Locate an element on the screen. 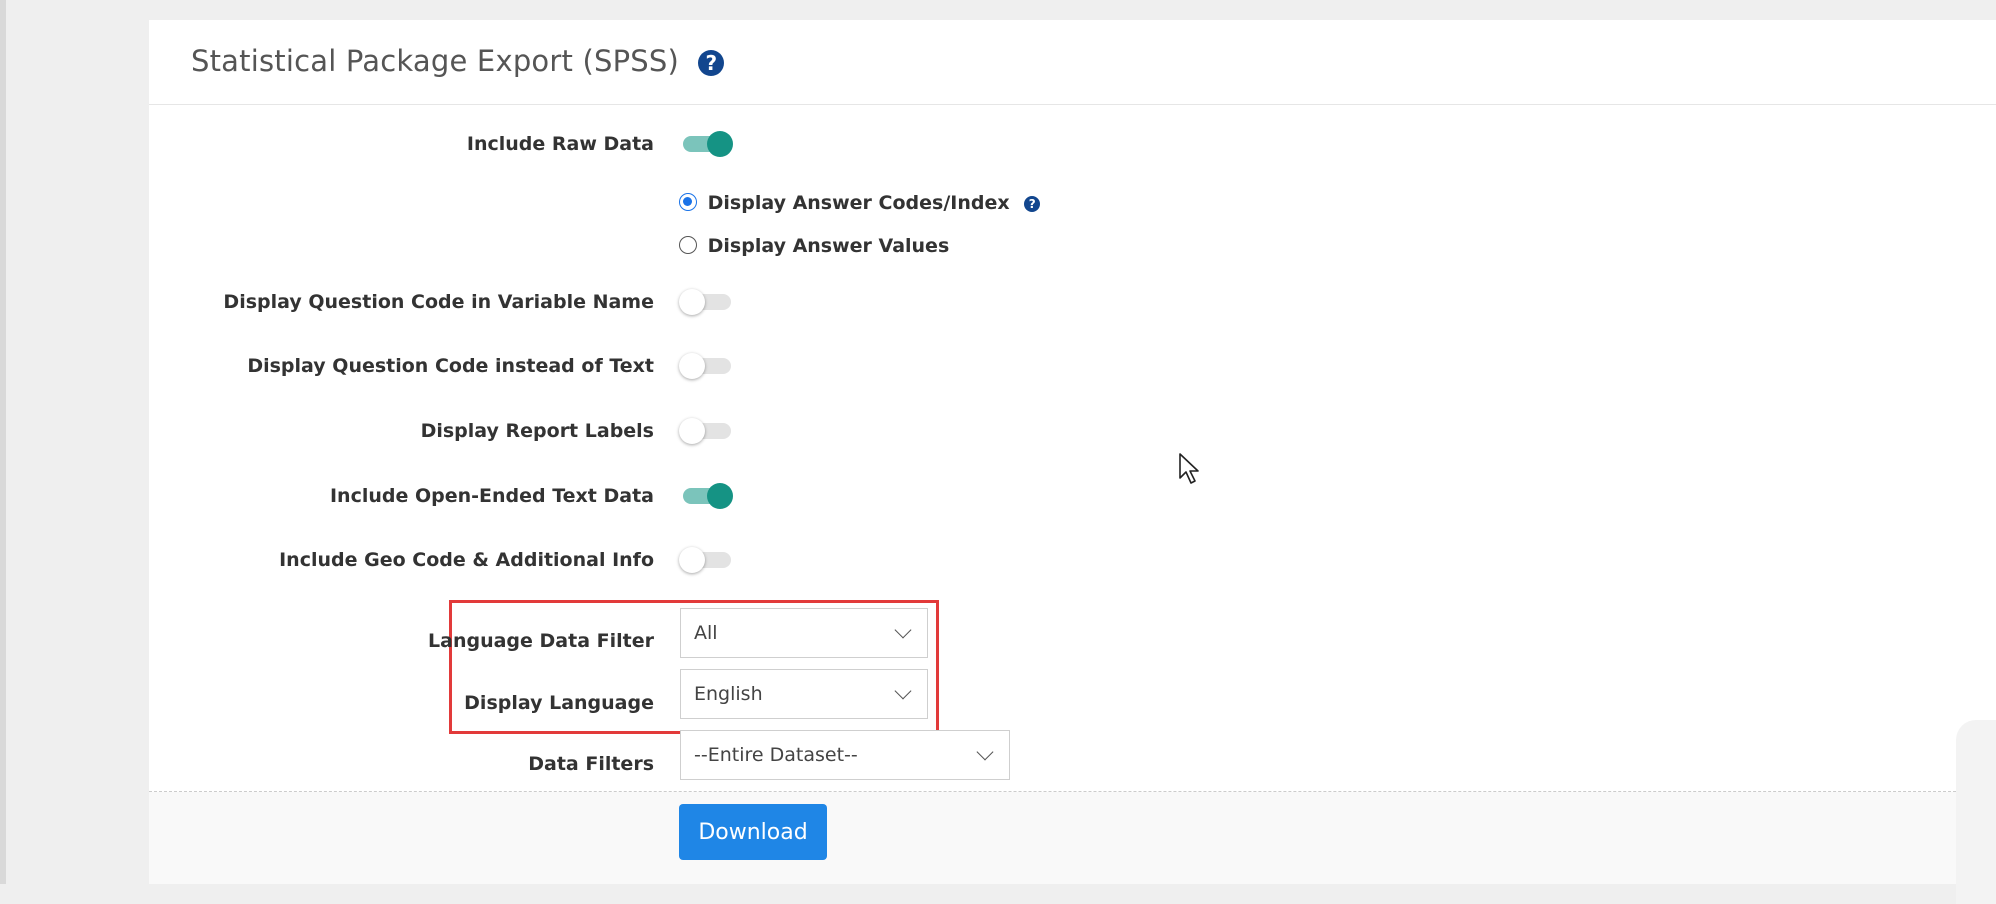 This screenshot has width=1996, height=904. geo-code-toggle is located at coordinates (706, 560).